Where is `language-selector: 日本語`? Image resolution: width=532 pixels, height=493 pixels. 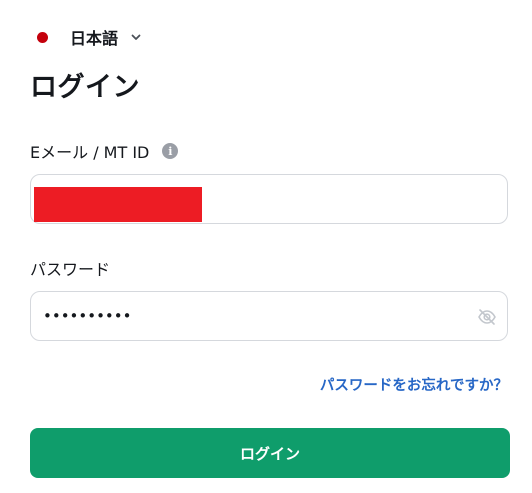
language-selector: 日本語 is located at coordinates (89, 37).